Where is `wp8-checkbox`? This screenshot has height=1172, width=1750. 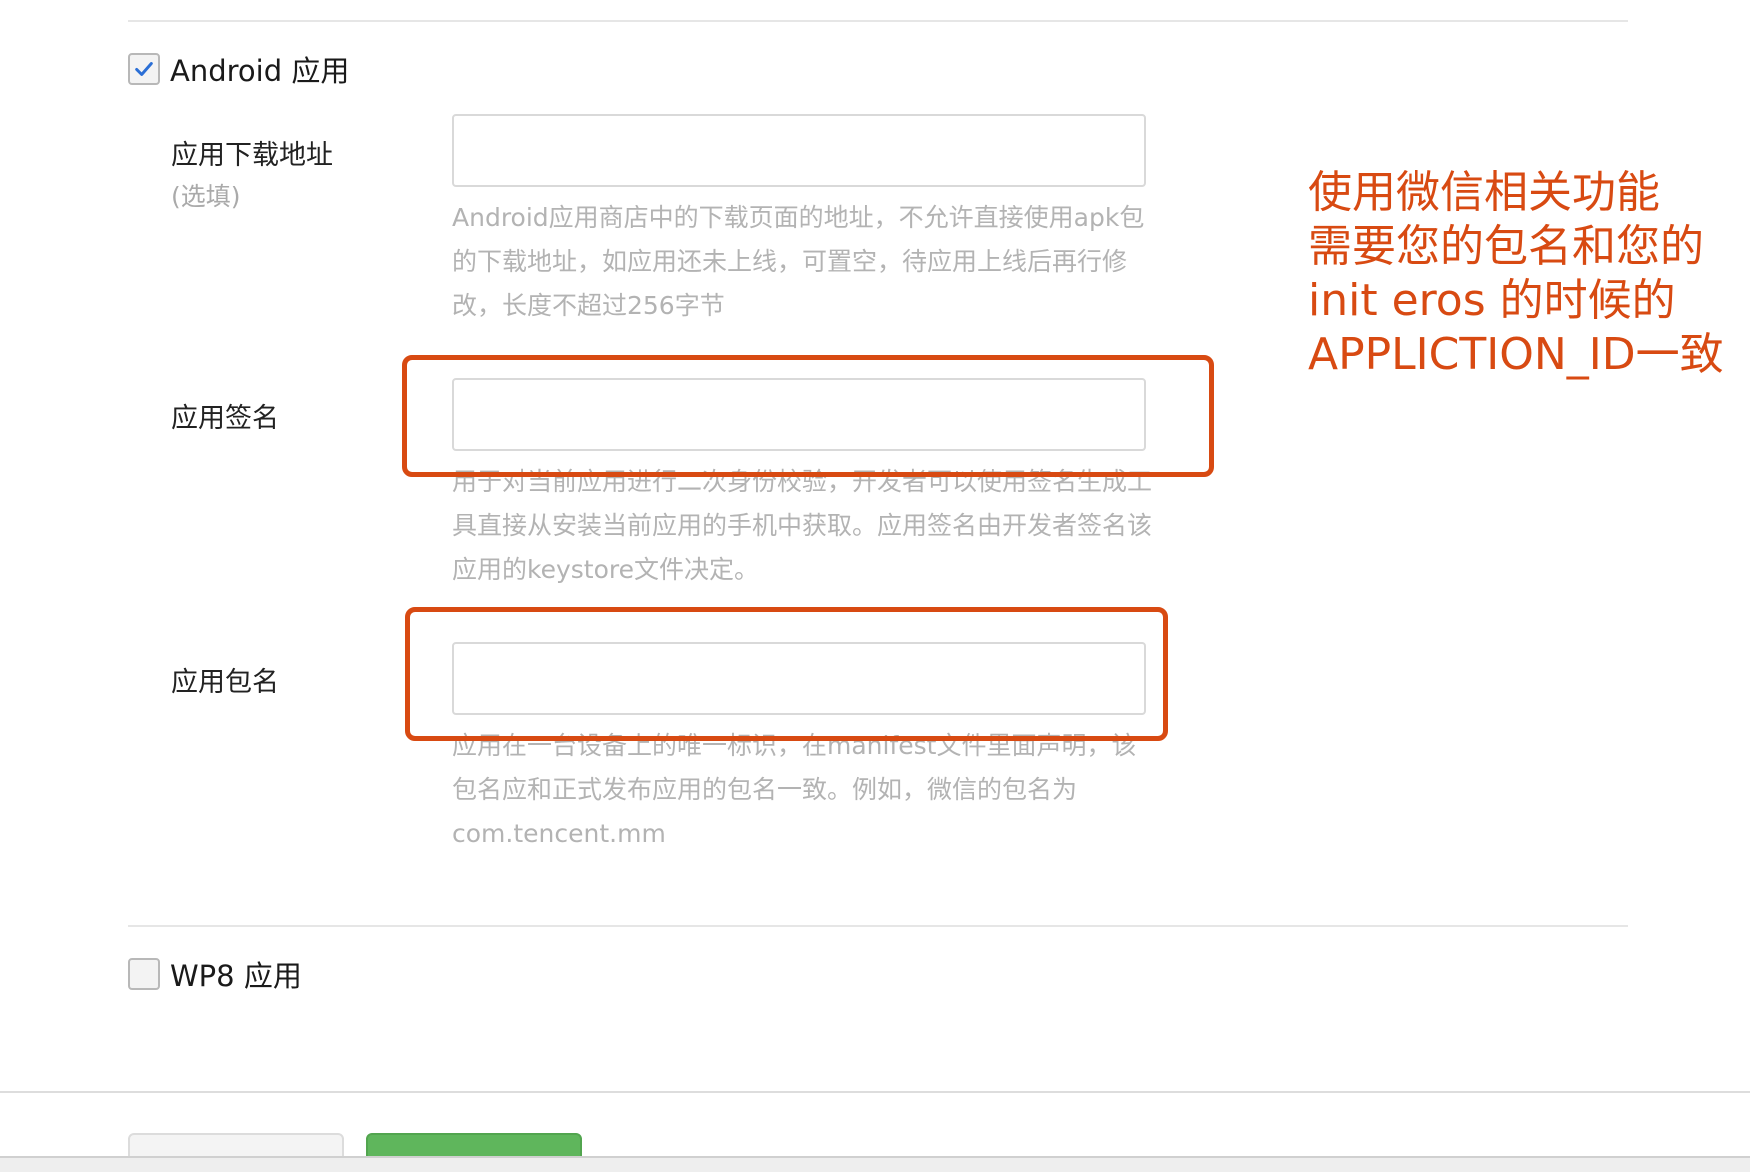
wp8-checkbox is located at coordinates (144, 974).